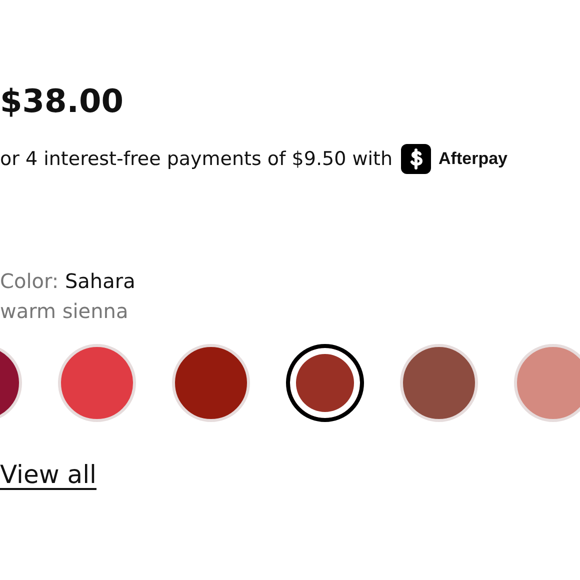 The height and width of the screenshot is (580, 580). I want to click on color-label: Color: Sahara, so click(68, 281).